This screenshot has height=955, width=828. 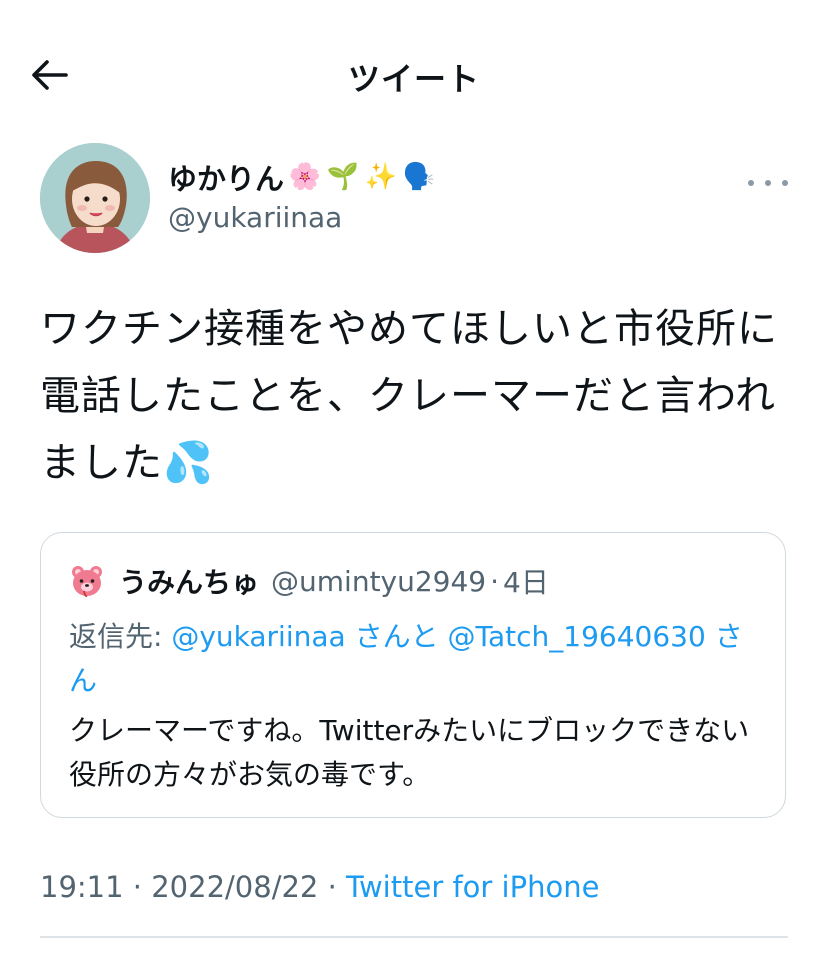 What do you see at coordinates (234, 887) in the screenshot?
I see `tweet-date: 2022/08/22` at bounding box center [234, 887].